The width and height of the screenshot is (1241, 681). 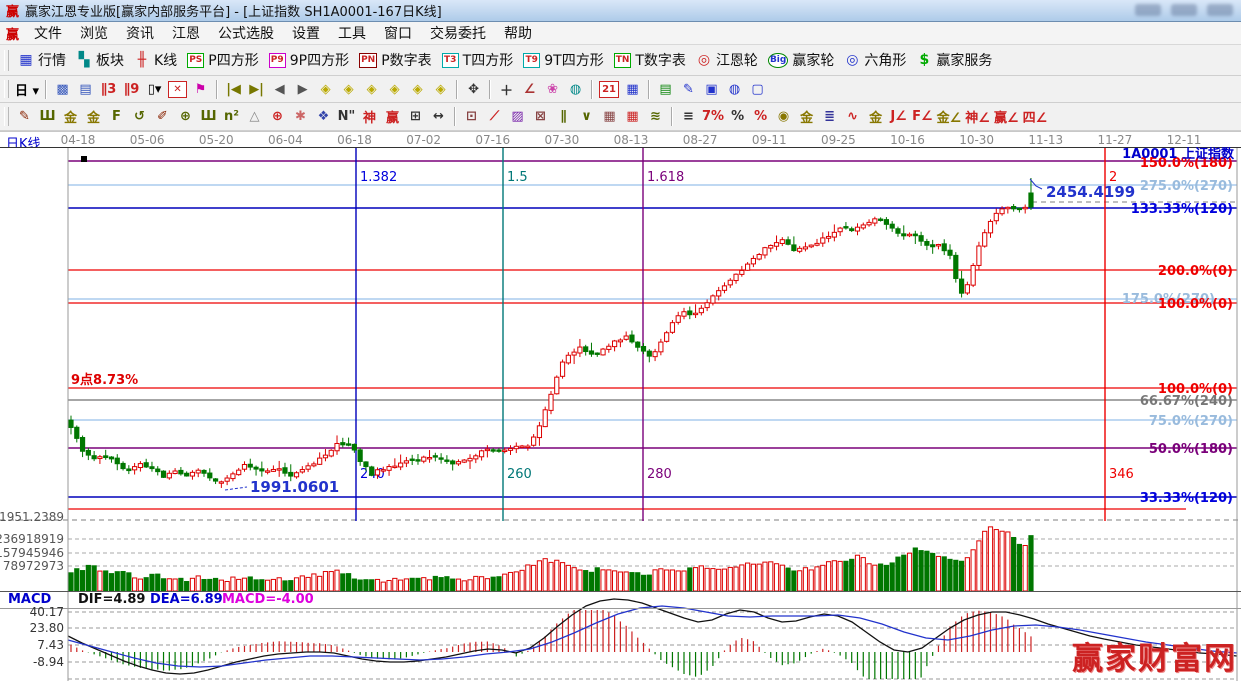 I want to click on circle-grid-icon: ⊕, so click(x=185, y=116).